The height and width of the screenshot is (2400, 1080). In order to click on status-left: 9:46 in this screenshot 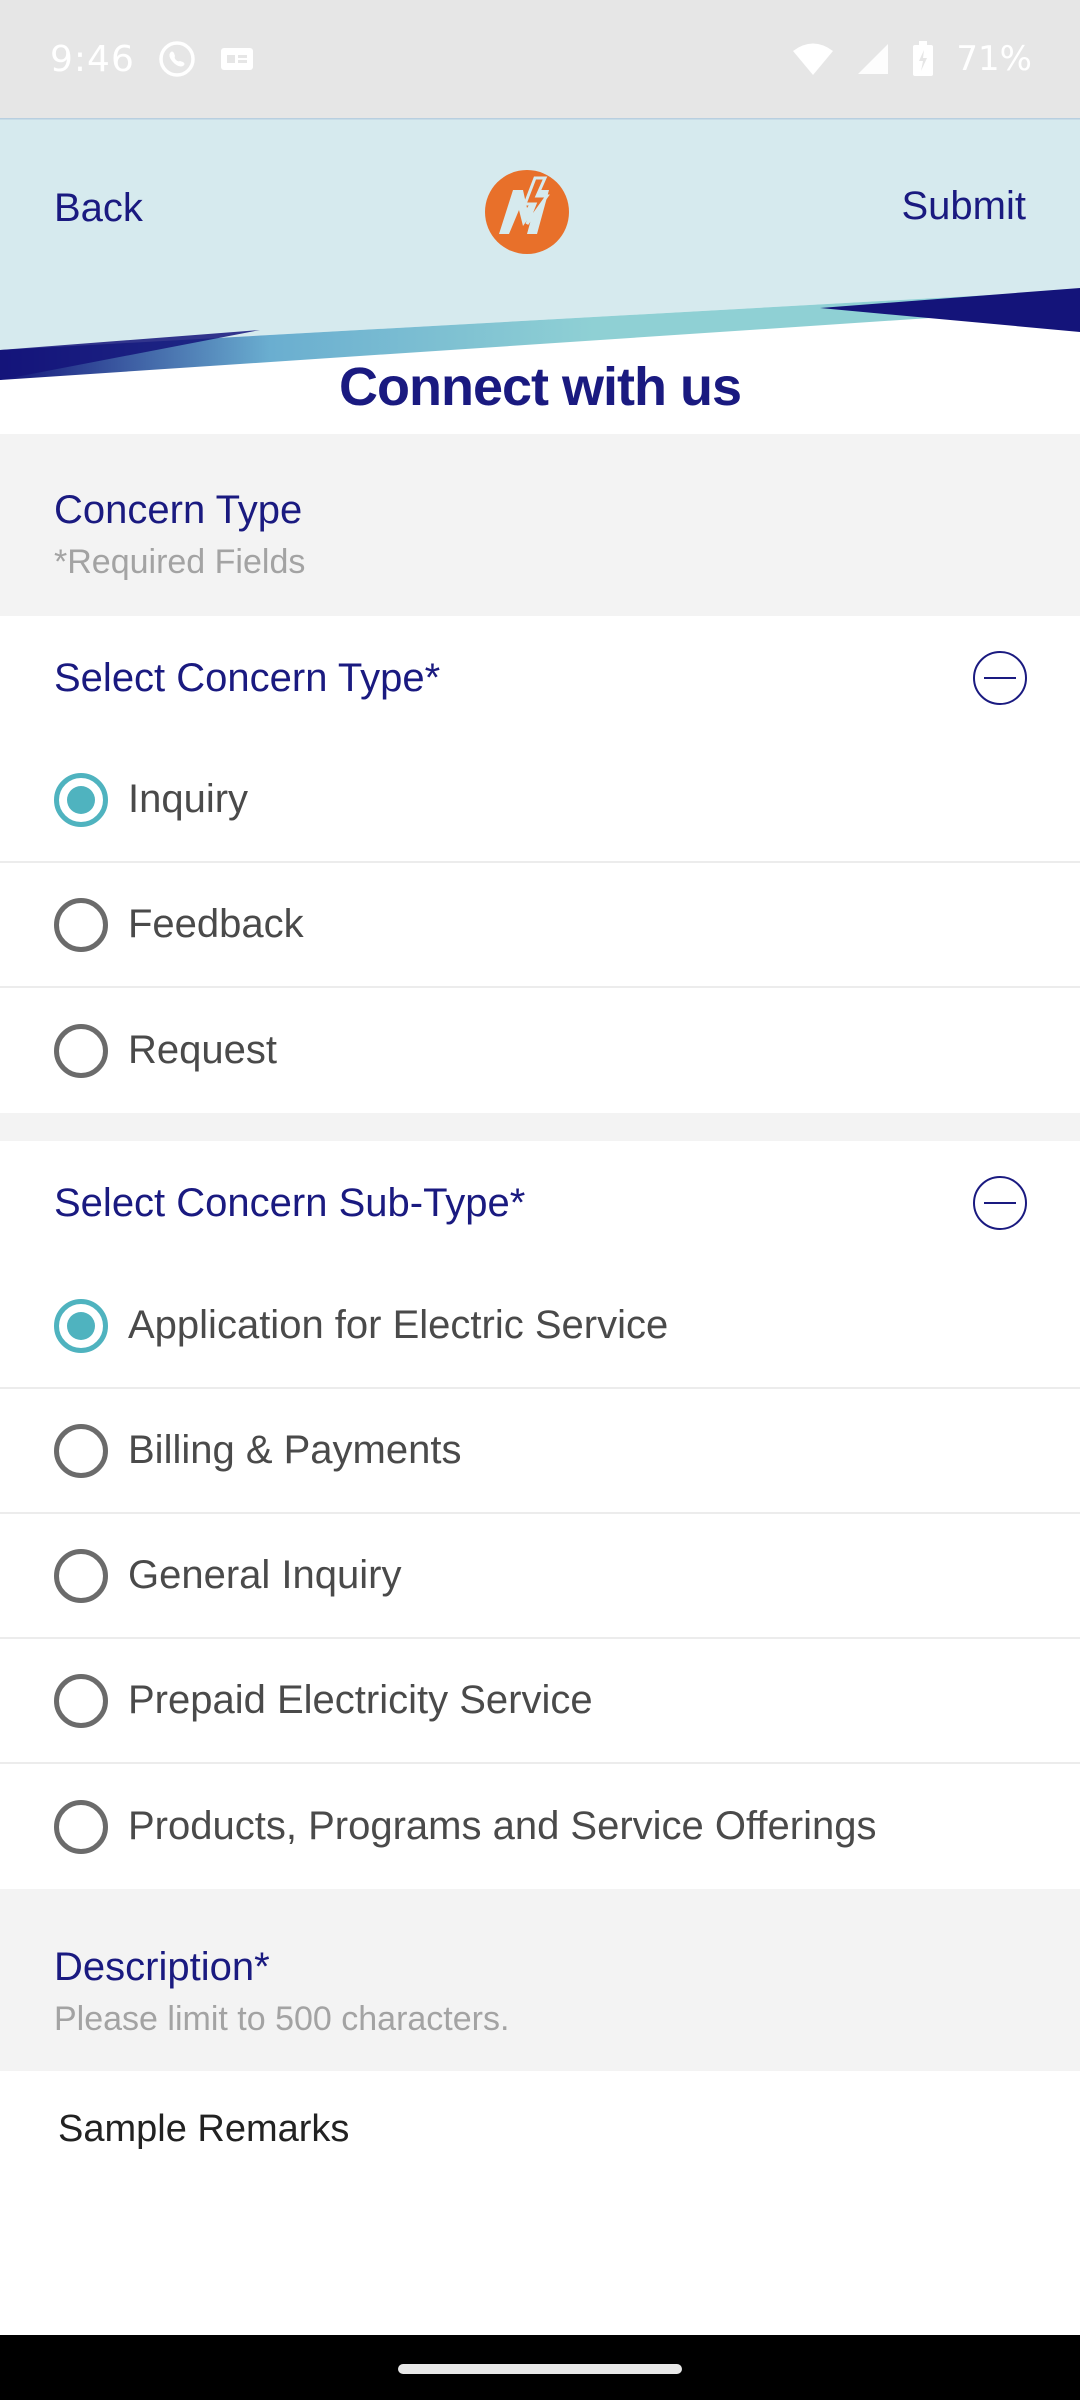, I will do `click(152, 59)`.